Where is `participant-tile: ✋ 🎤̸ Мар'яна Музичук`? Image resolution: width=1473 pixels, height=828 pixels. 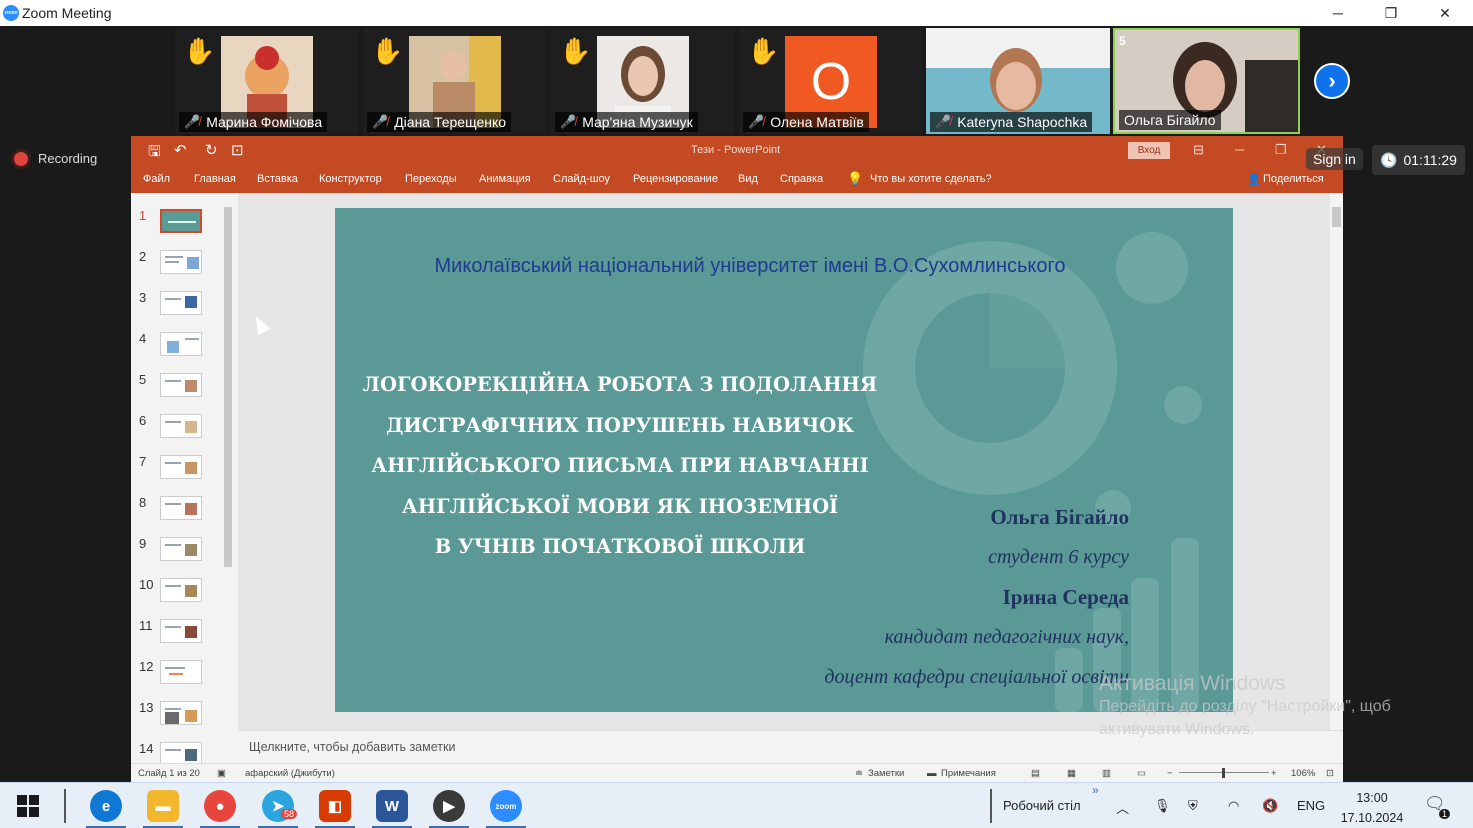
participant-tile: ✋ 🎤̸ Мар'яна Музичук is located at coordinates (642, 81).